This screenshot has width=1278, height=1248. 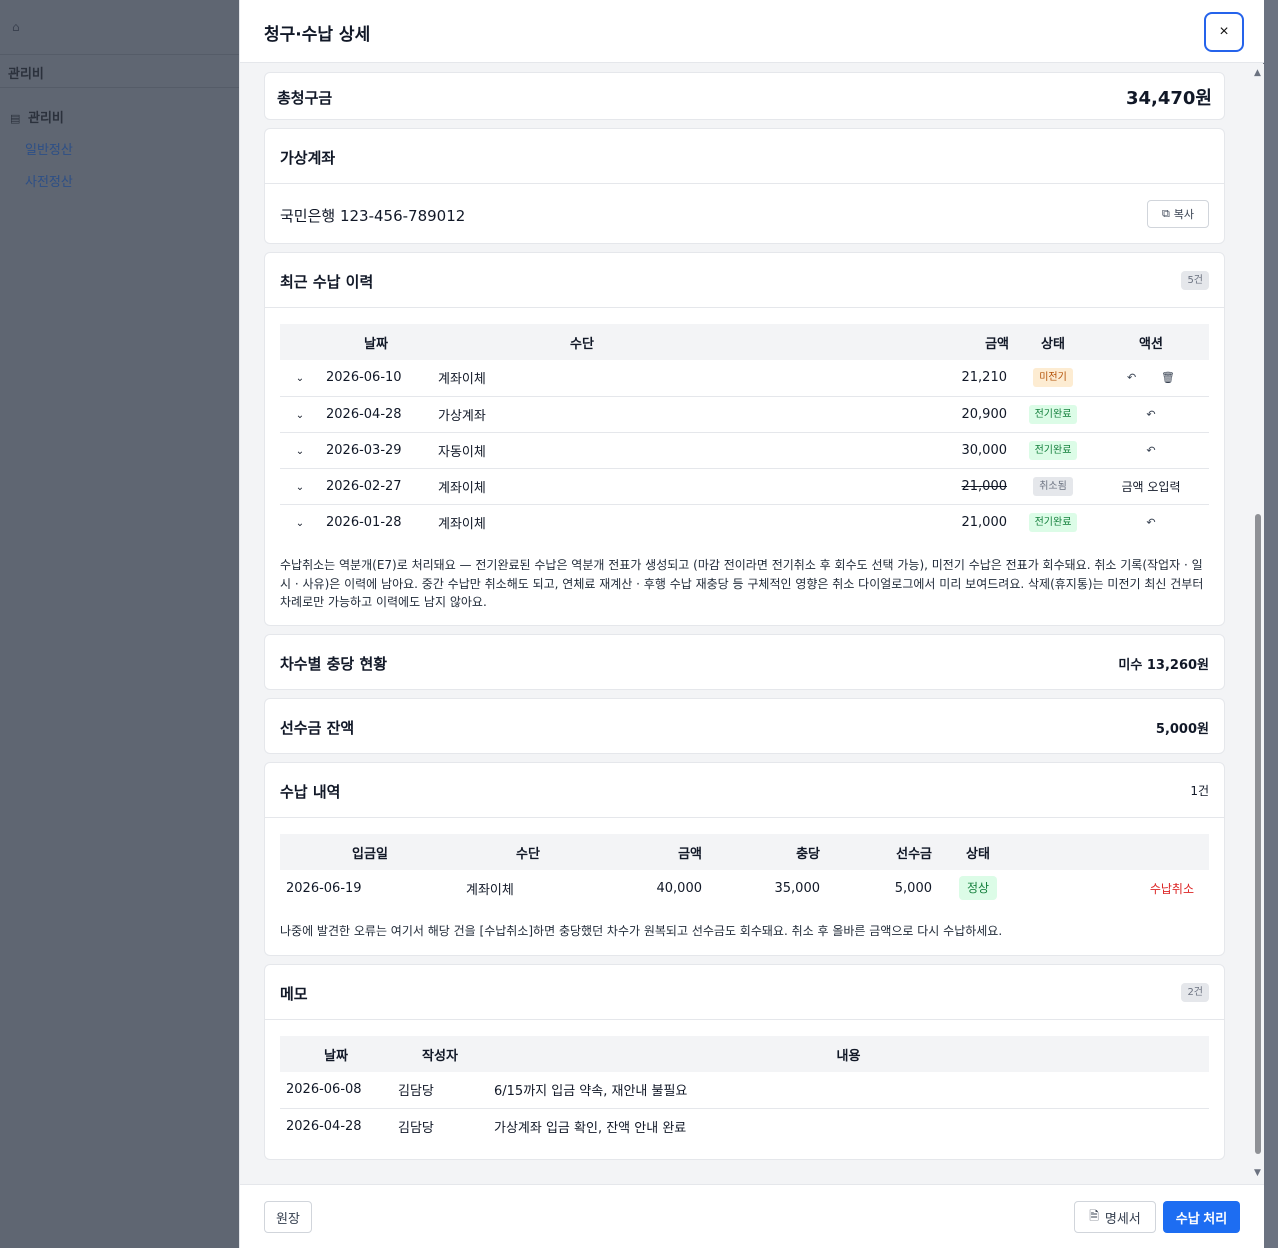 I want to click on sidebar-divider, so click(x=119, y=54).